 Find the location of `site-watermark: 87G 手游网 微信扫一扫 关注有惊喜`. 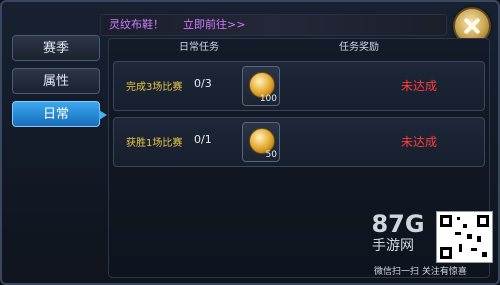

site-watermark: 87G 手游网 微信扫一扫 关注有惊喜 is located at coordinates (431, 245).